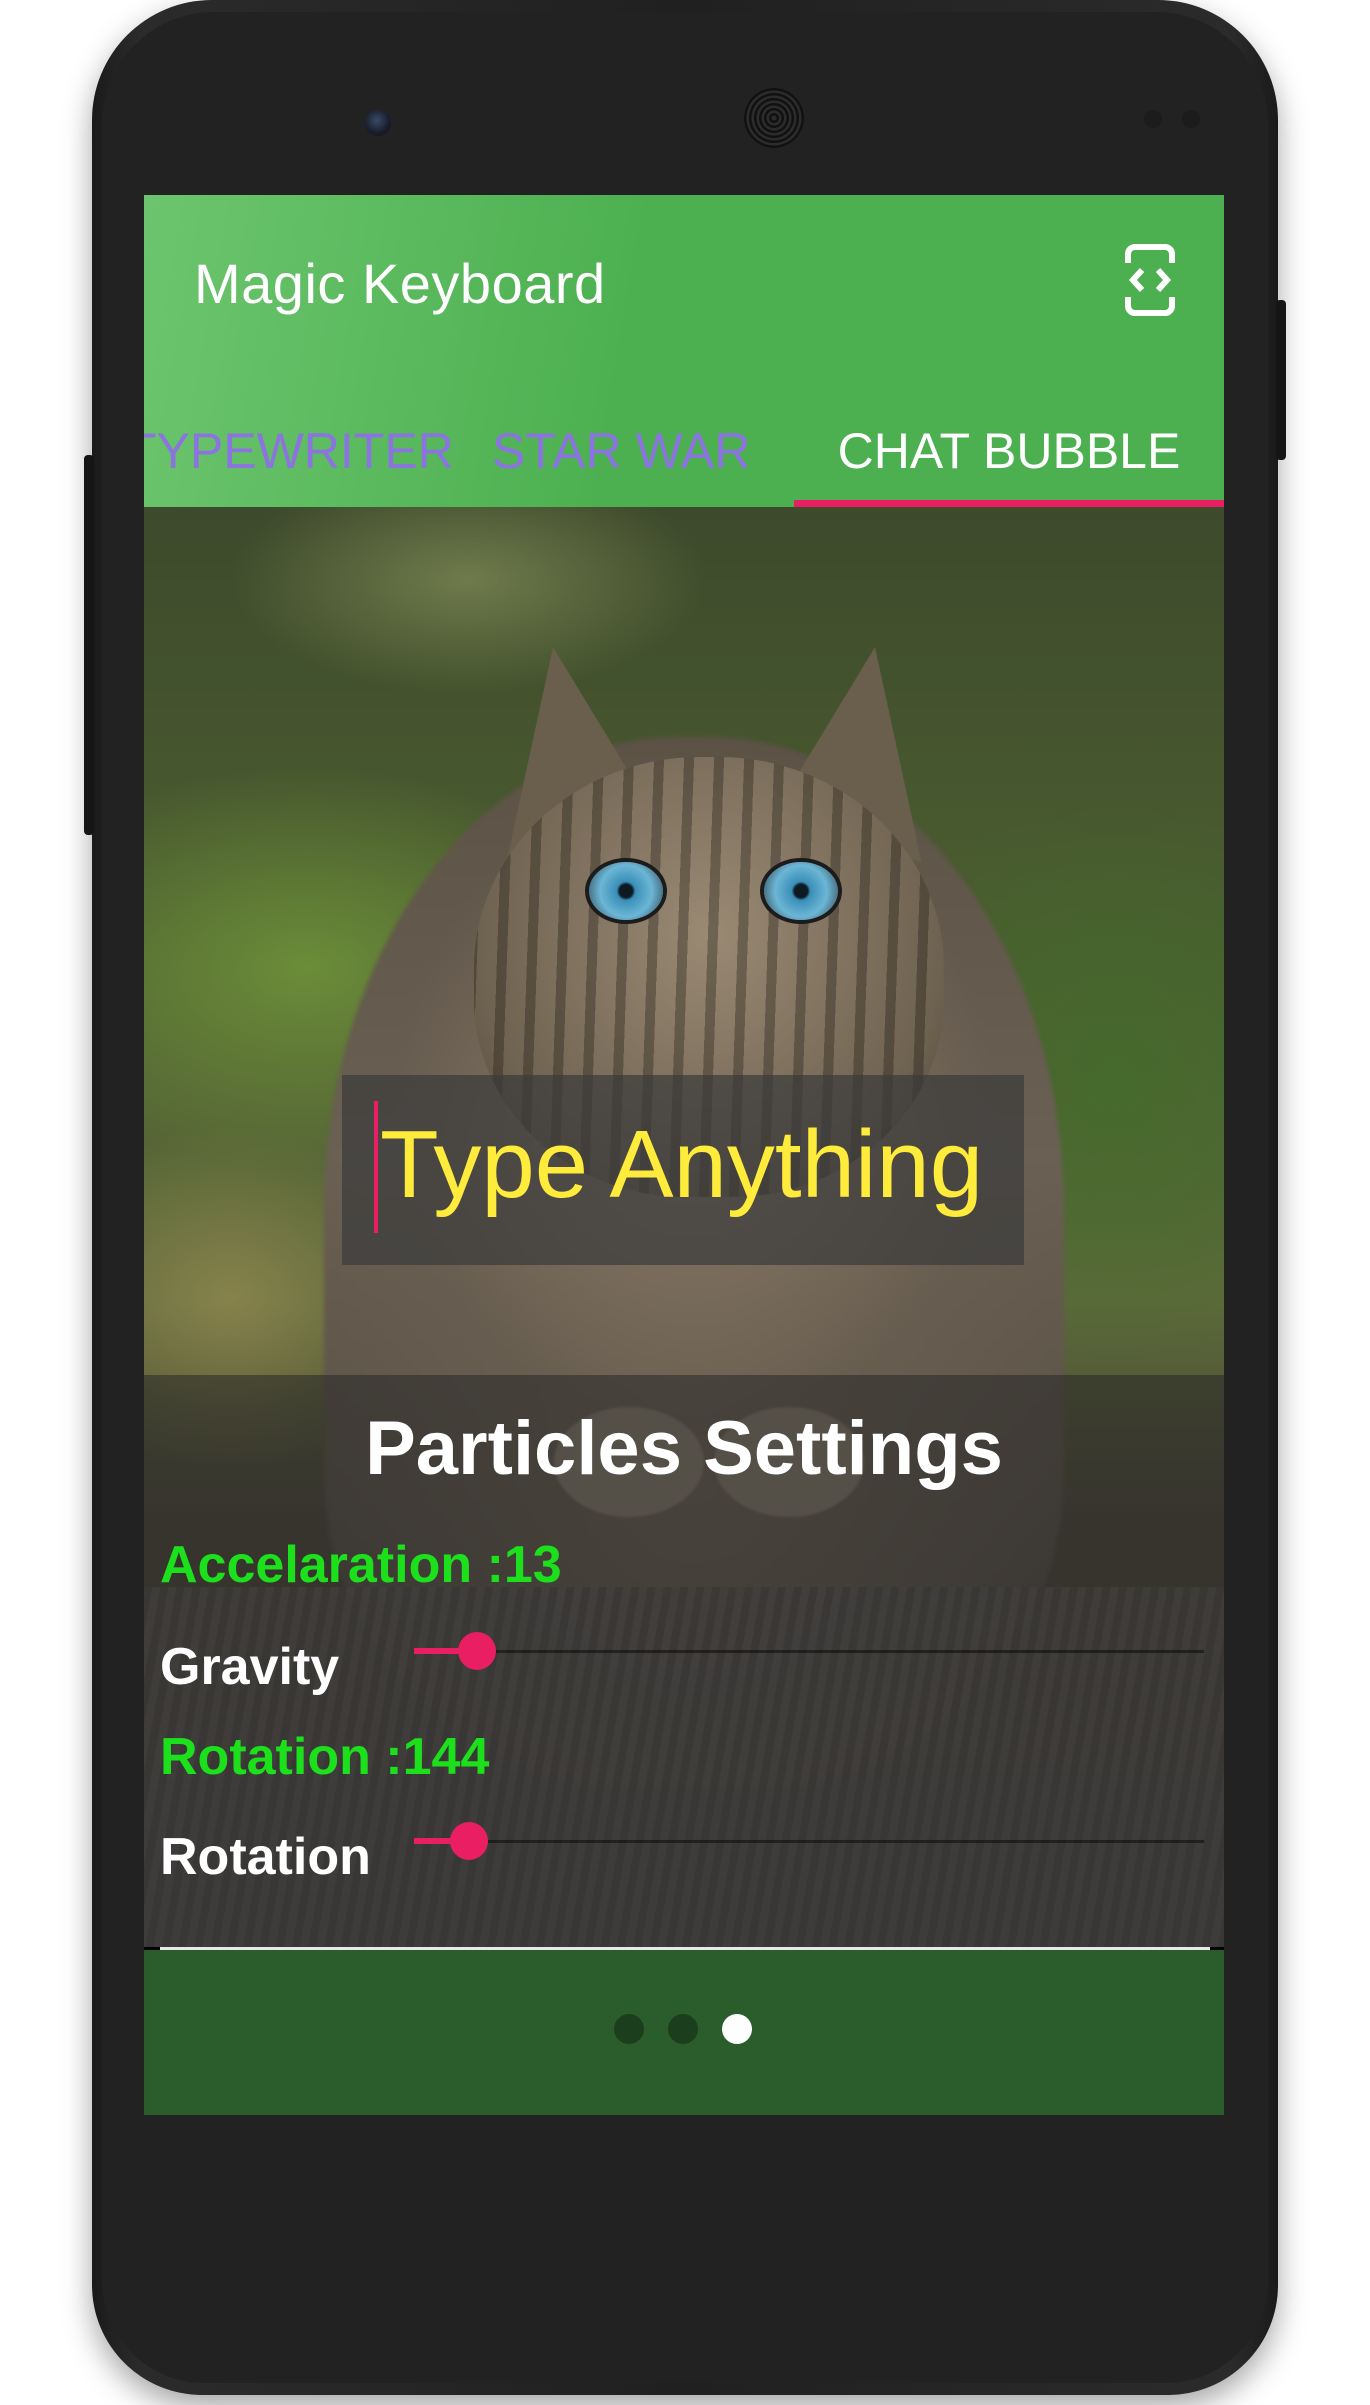  Describe the element at coordinates (737, 2029) in the screenshot. I see `page-indicator-dot-active` at that location.